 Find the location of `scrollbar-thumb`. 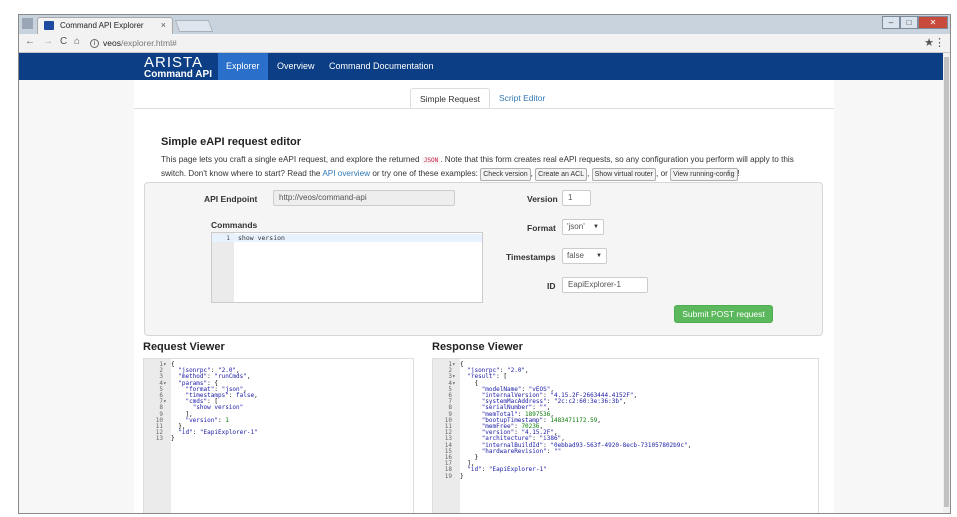

scrollbar-thumb is located at coordinates (946, 282).